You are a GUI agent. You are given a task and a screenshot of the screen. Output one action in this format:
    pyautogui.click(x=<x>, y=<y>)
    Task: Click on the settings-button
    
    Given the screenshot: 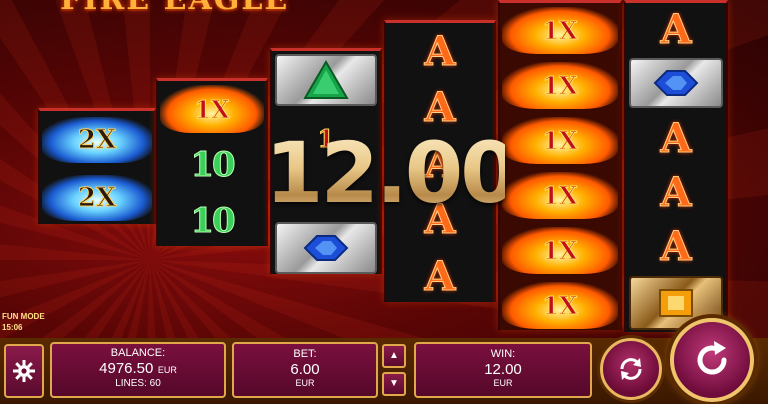 What is the action you would take?
    pyautogui.click(x=24, y=371)
    